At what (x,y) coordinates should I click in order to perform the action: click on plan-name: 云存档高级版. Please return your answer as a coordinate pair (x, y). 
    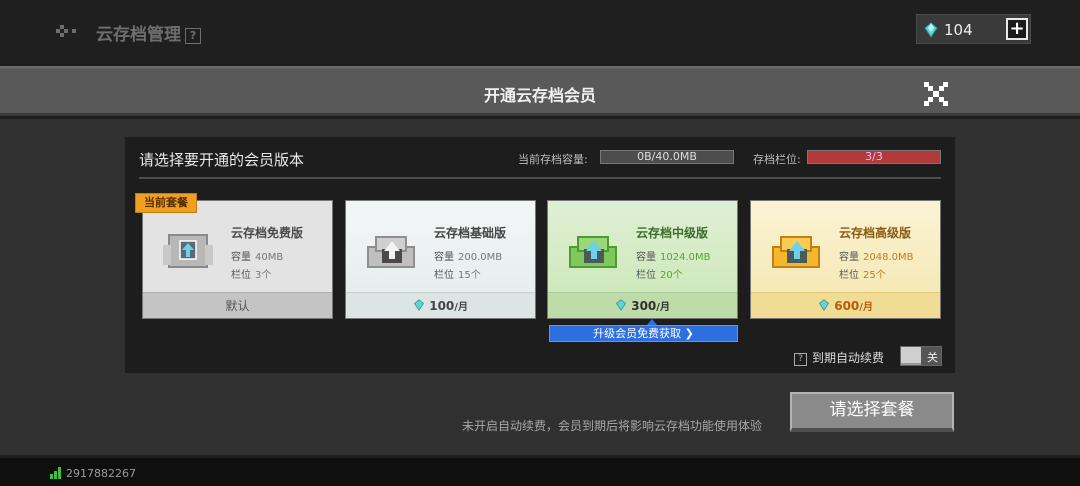
    Looking at the image, I should click on (875, 233).